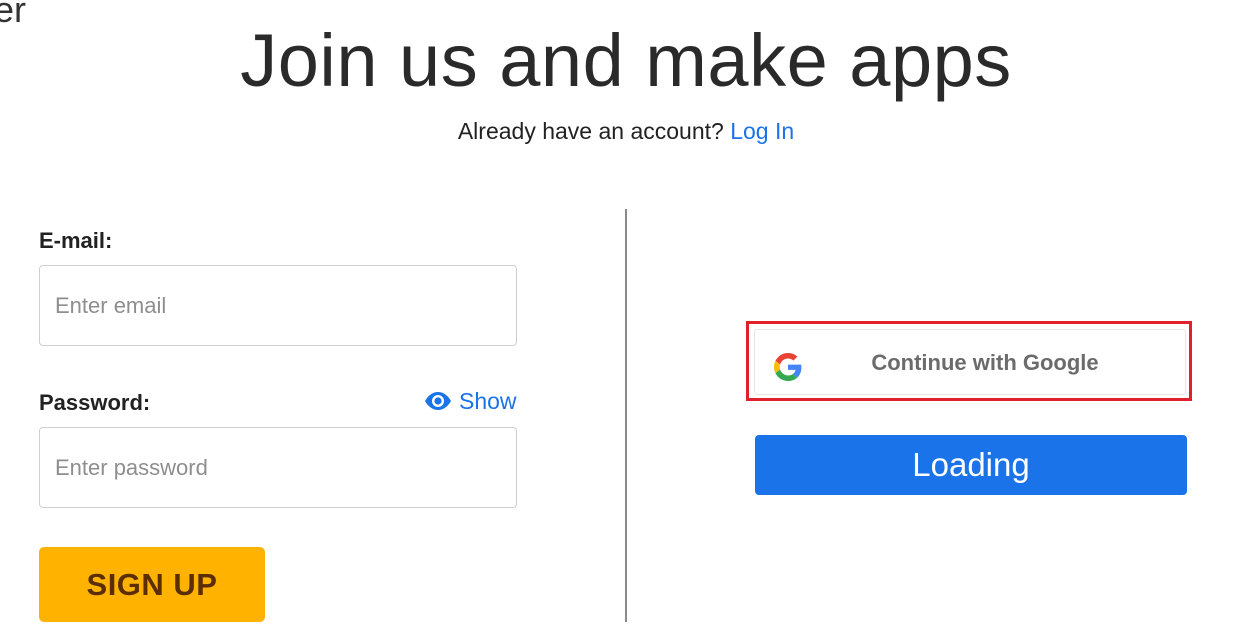 The height and width of the screenshot is (642, 1249). Describe the element at coordinates (488, 400) in the screenshot. I see `show-password-label: Show` at that location.